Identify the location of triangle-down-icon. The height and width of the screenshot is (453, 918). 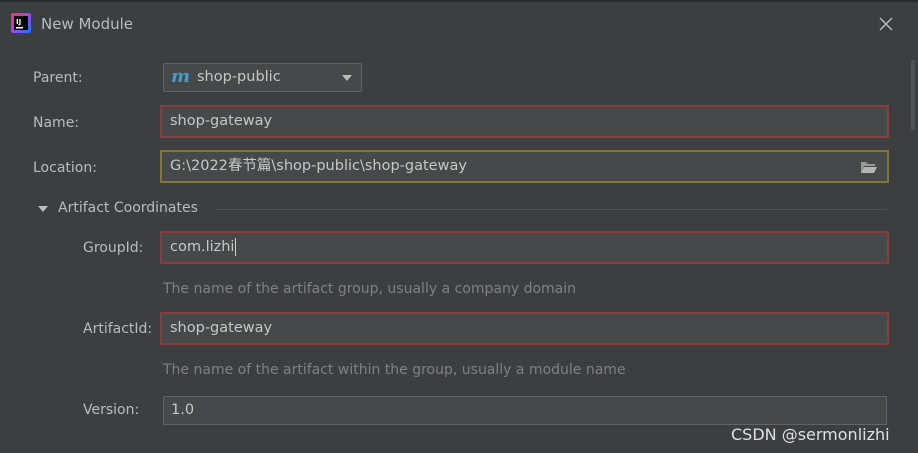
(43, 209).